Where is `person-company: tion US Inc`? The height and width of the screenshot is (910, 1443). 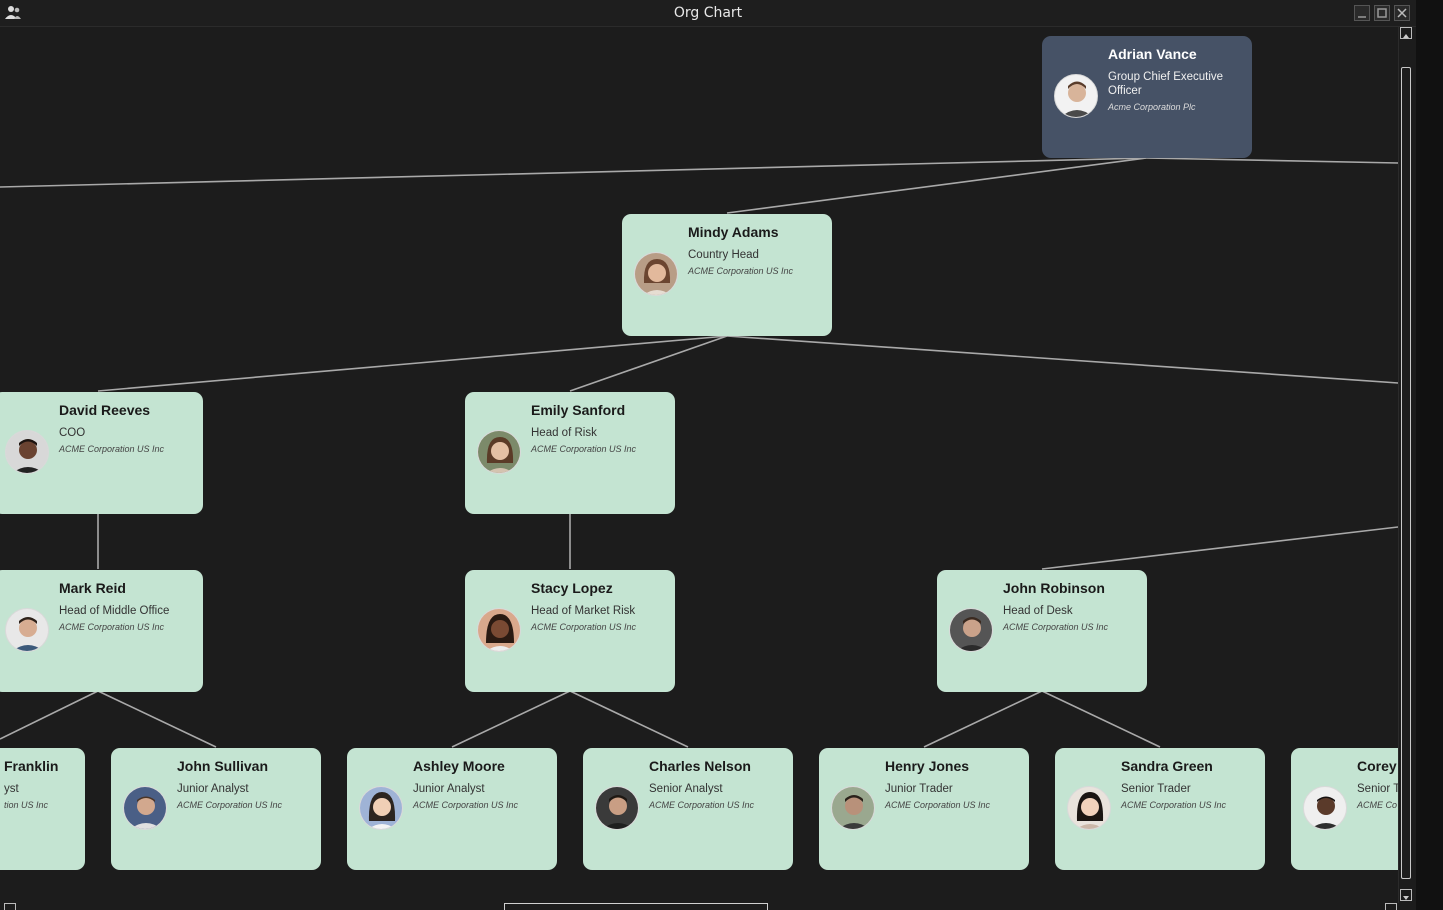 person-company: tion US Inc is located at coordinates (26, 805).